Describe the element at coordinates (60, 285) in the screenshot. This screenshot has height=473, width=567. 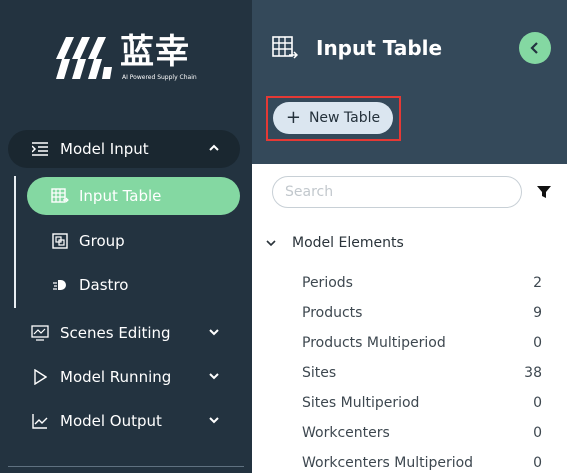
I see `dastro-icon` at that location.